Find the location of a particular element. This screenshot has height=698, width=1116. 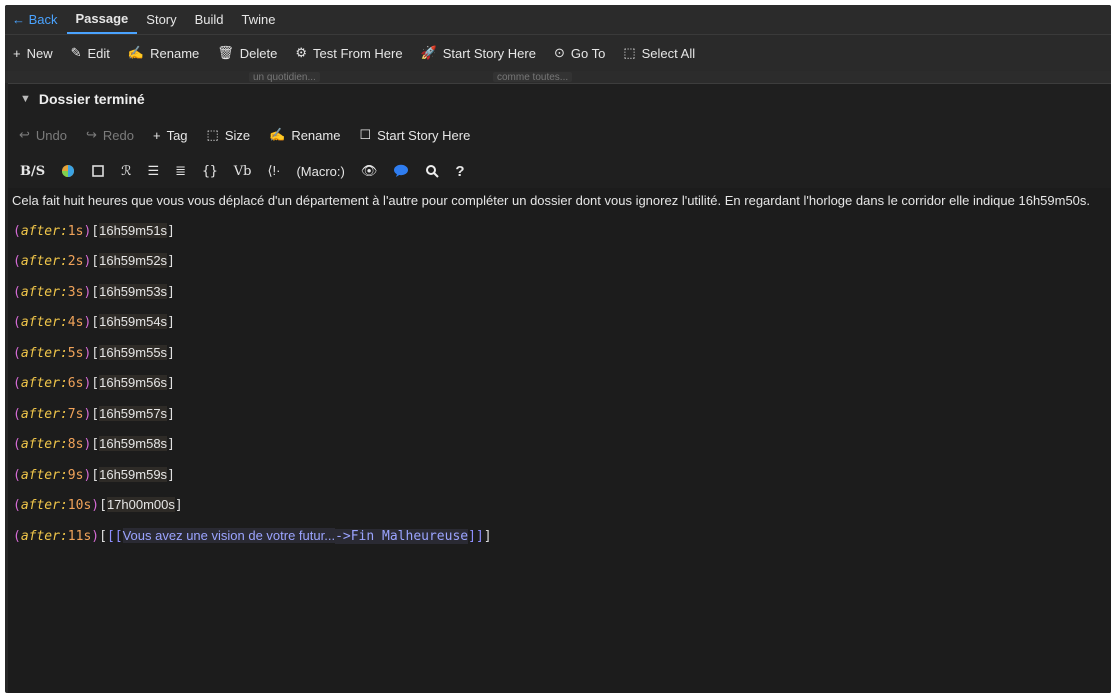

macro-arg: 2s is located at coordinates (75, 261).